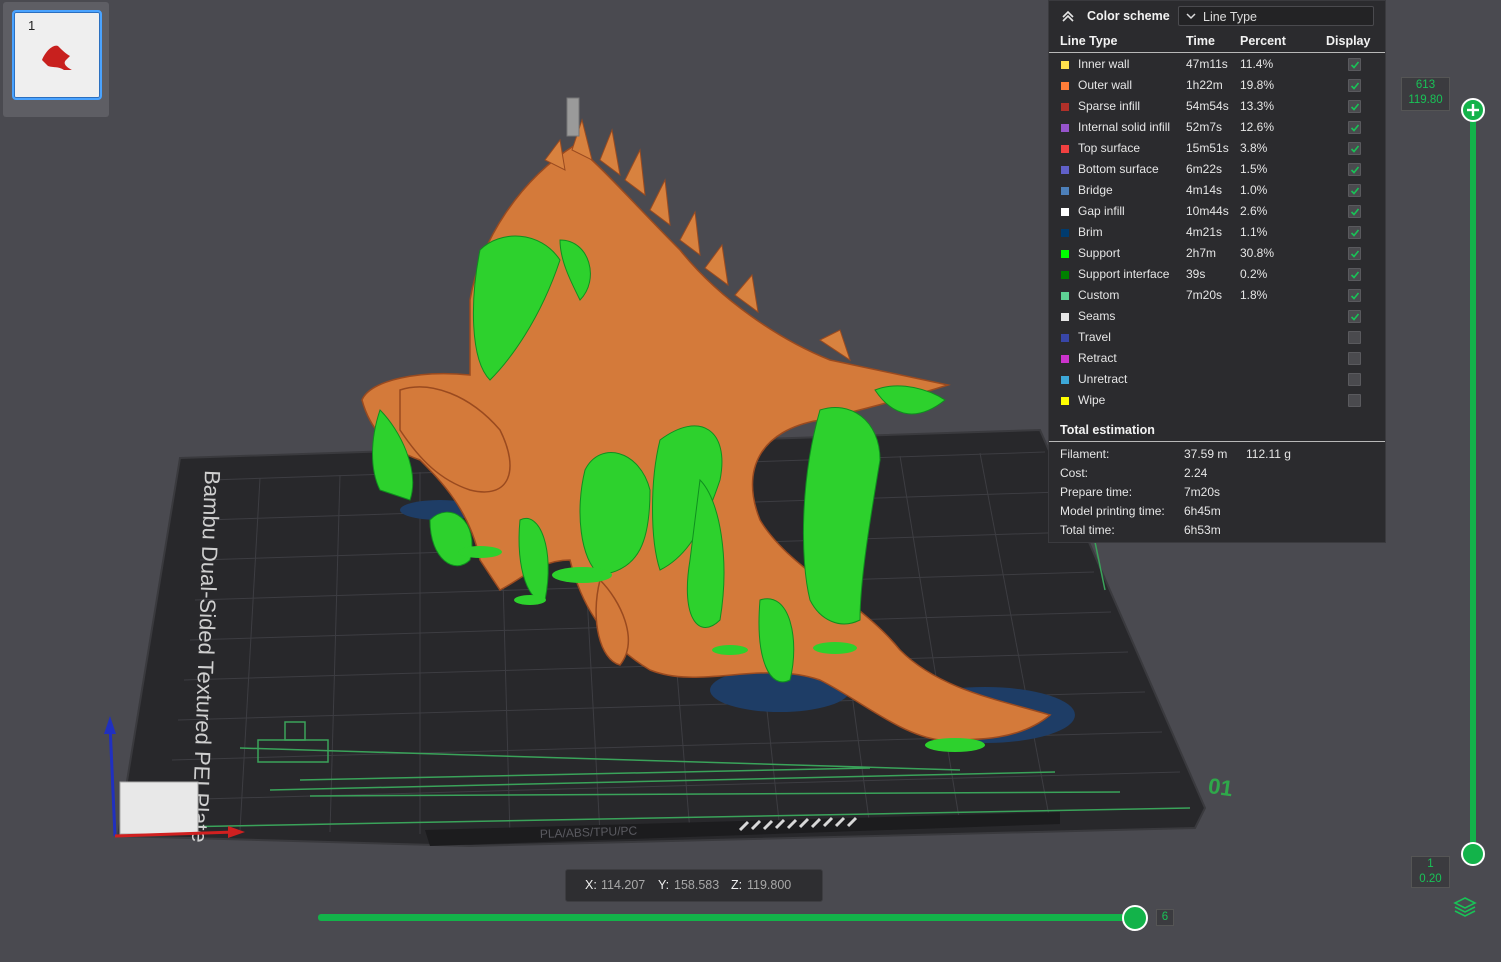  I want to click on total-row: Prepare time: 7m20s, so click(1217, 492).